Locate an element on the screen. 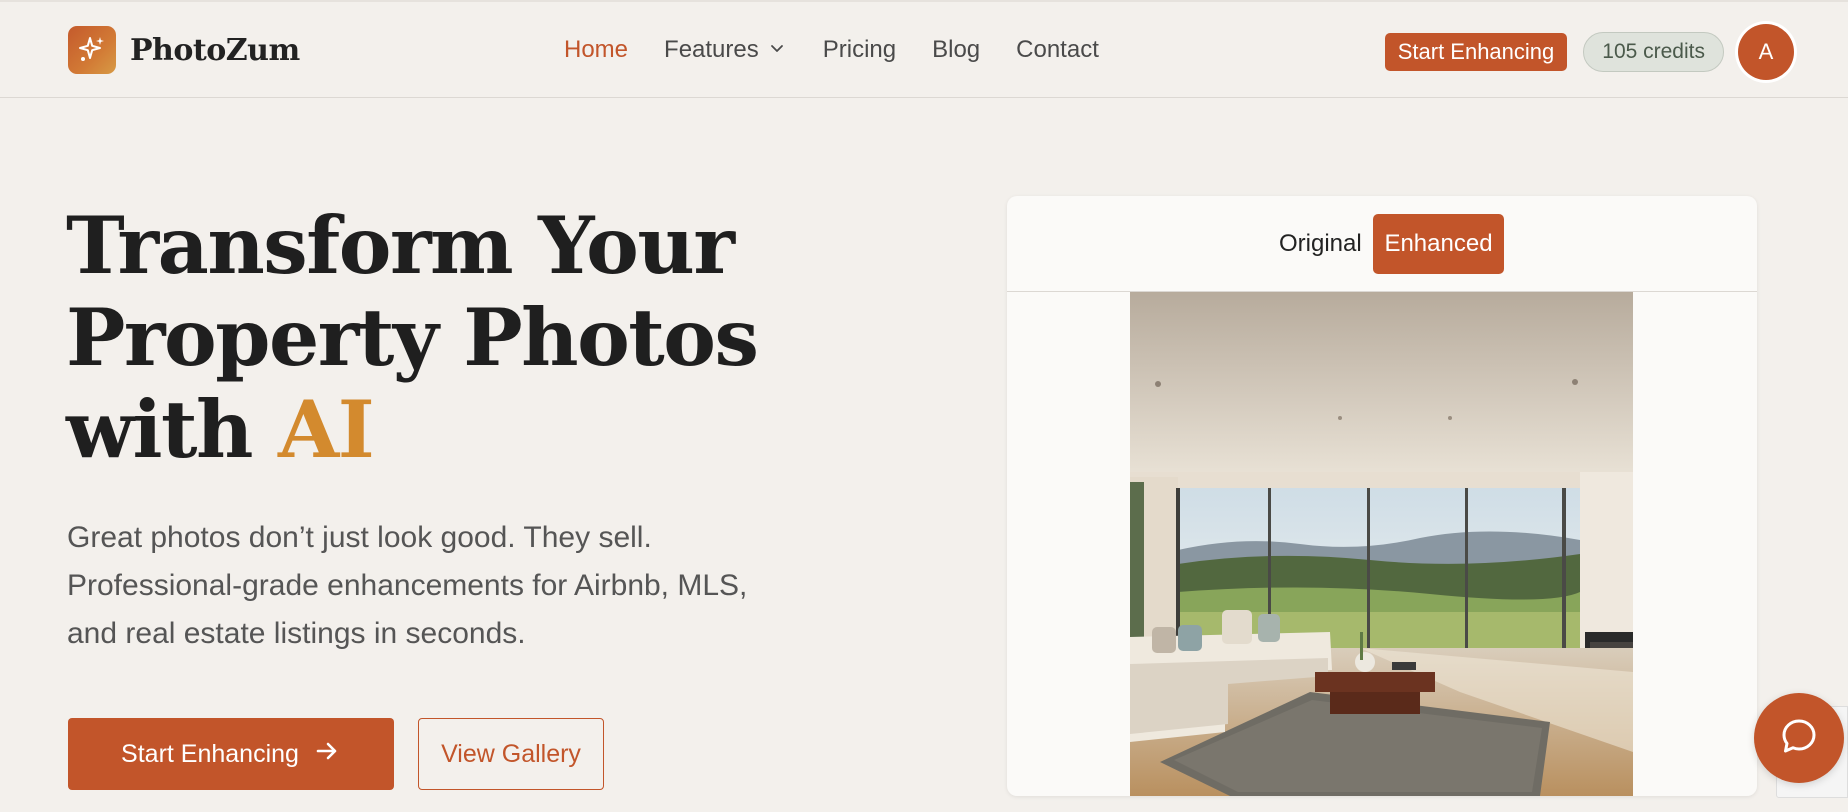  nav-contact: Contact is located at coordinates (1057, 50).